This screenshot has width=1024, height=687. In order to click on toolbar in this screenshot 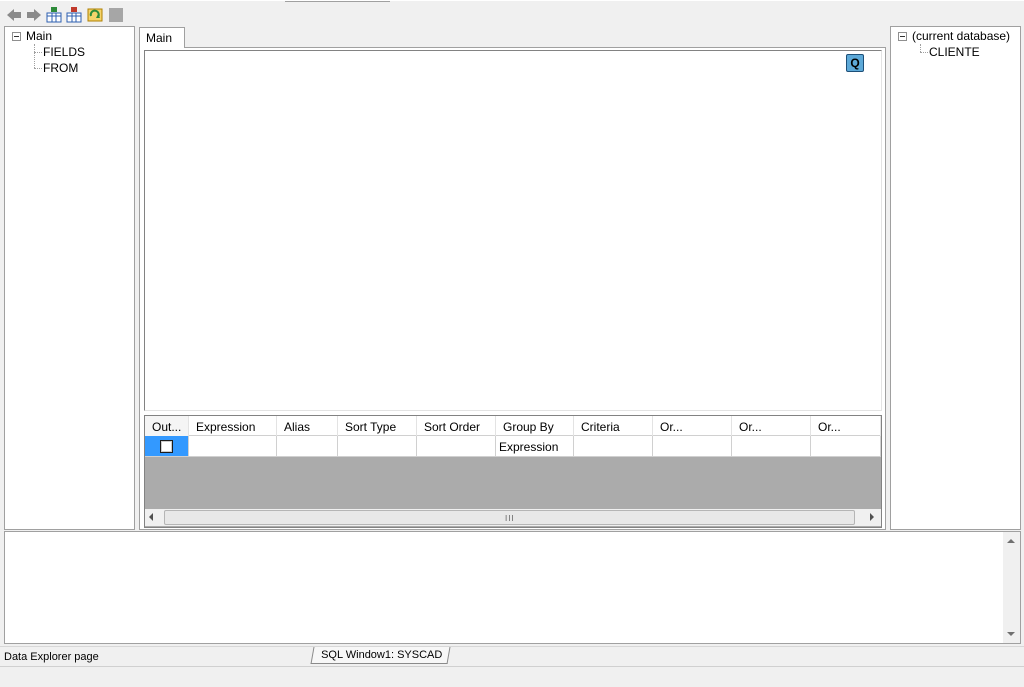, I will do `click(512, 13)`.